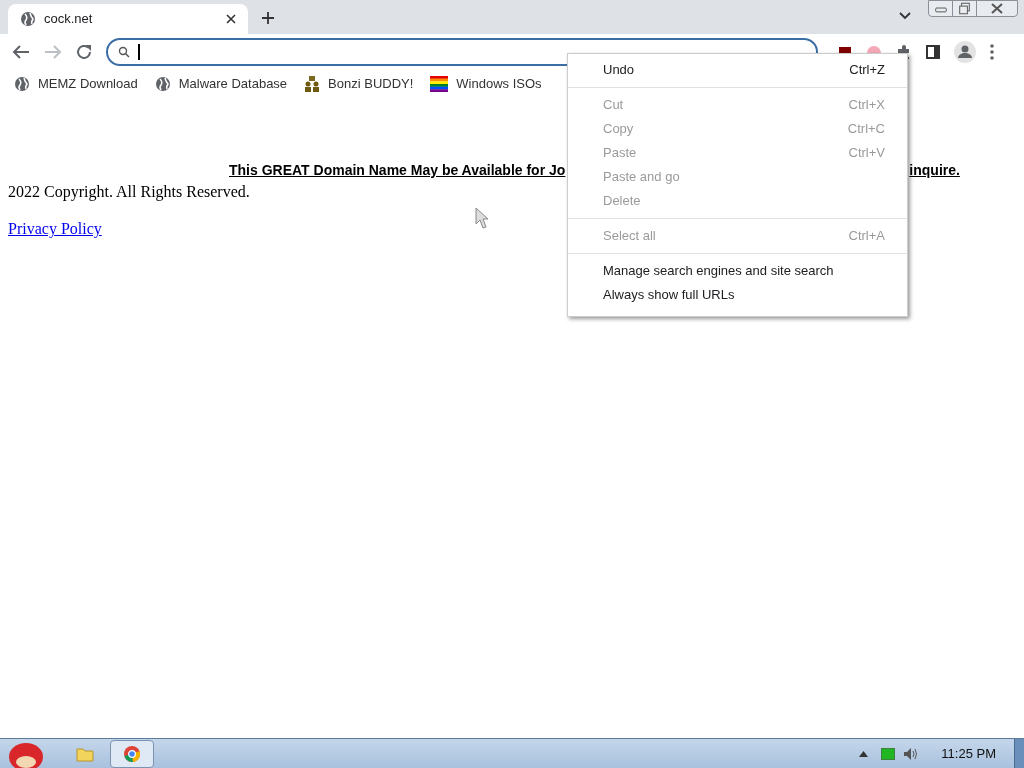 Image resolution: width=1024 pixels, height=768 pixels. Describe the element at coordinates (992, 52) in the screenshot. I see `menu-icon` at that location.